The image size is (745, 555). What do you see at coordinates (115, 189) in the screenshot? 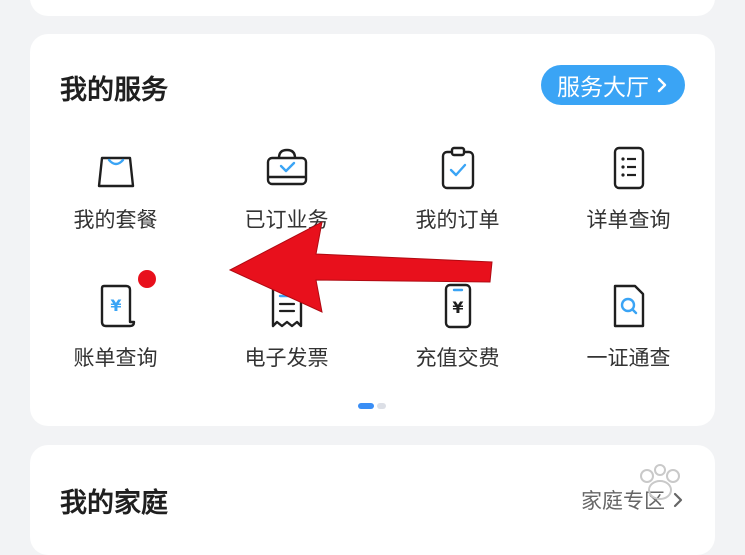
I see `service-my-plan: 我的套餐` at bounding box center [115, 189].